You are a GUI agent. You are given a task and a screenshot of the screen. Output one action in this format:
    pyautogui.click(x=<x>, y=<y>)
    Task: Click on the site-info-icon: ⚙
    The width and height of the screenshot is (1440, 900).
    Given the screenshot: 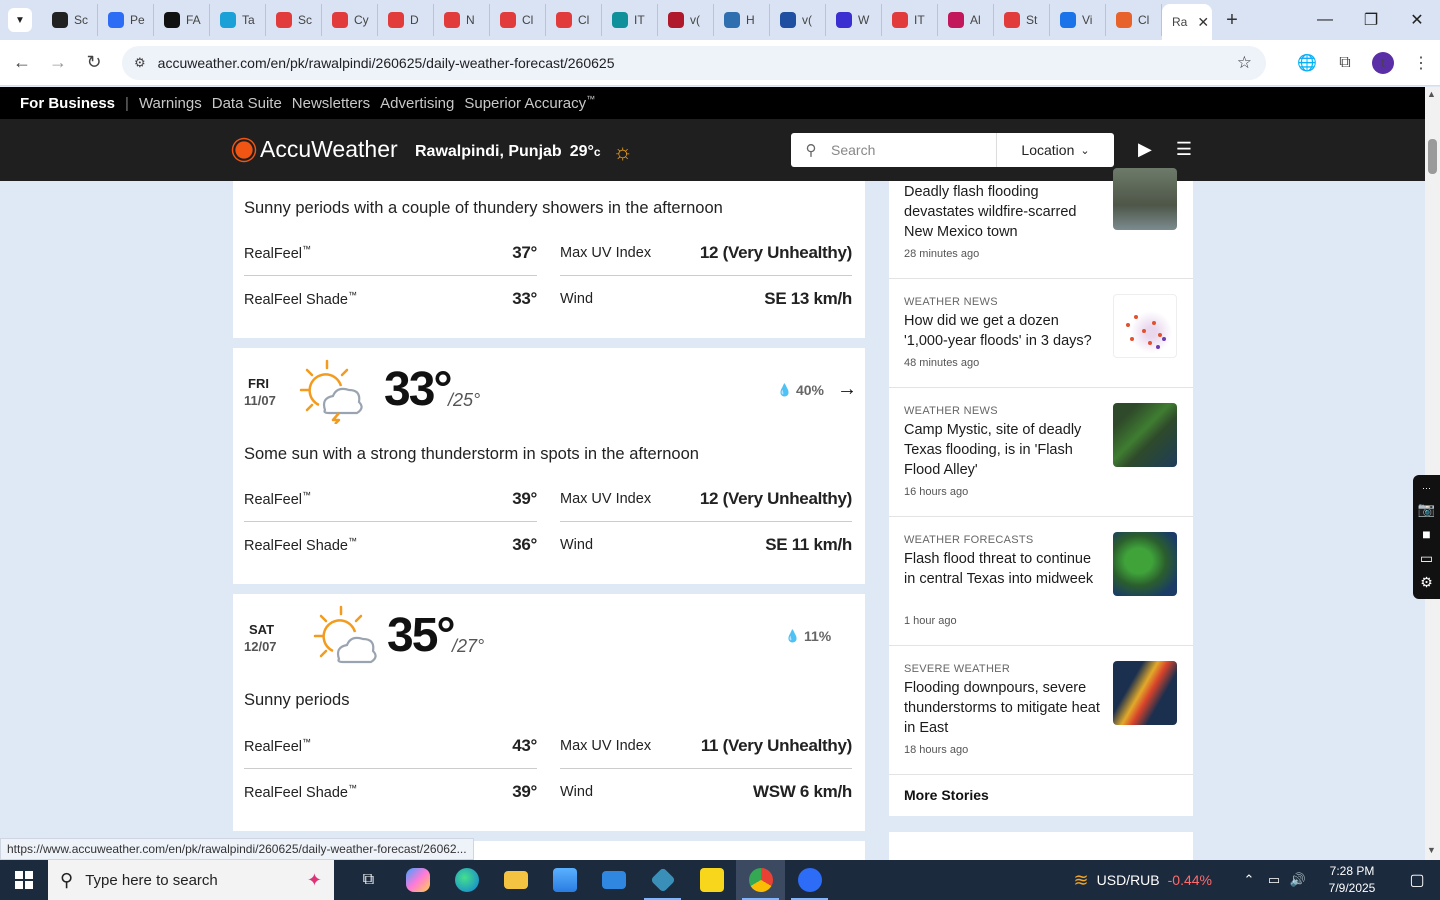 What is the action you would take?
    pyautogui.click(x=140, y=63)
    